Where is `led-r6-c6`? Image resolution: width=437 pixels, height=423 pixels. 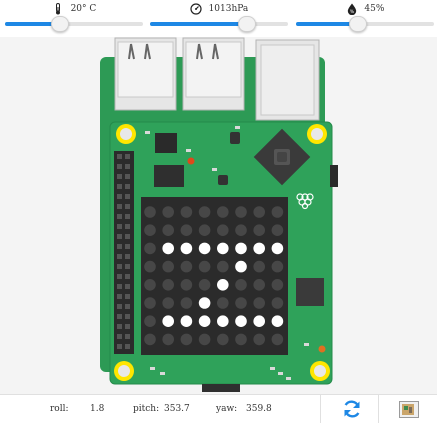
led-r6-c6 is located at coordinates (259, 321).